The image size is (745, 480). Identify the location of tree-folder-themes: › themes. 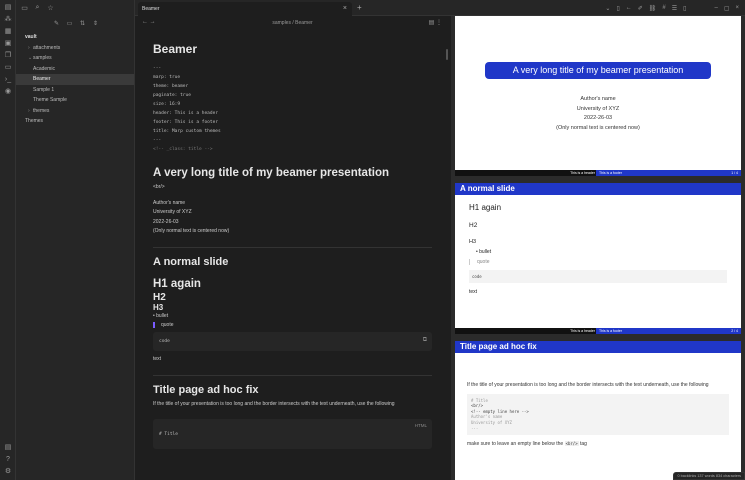
(75, 111).